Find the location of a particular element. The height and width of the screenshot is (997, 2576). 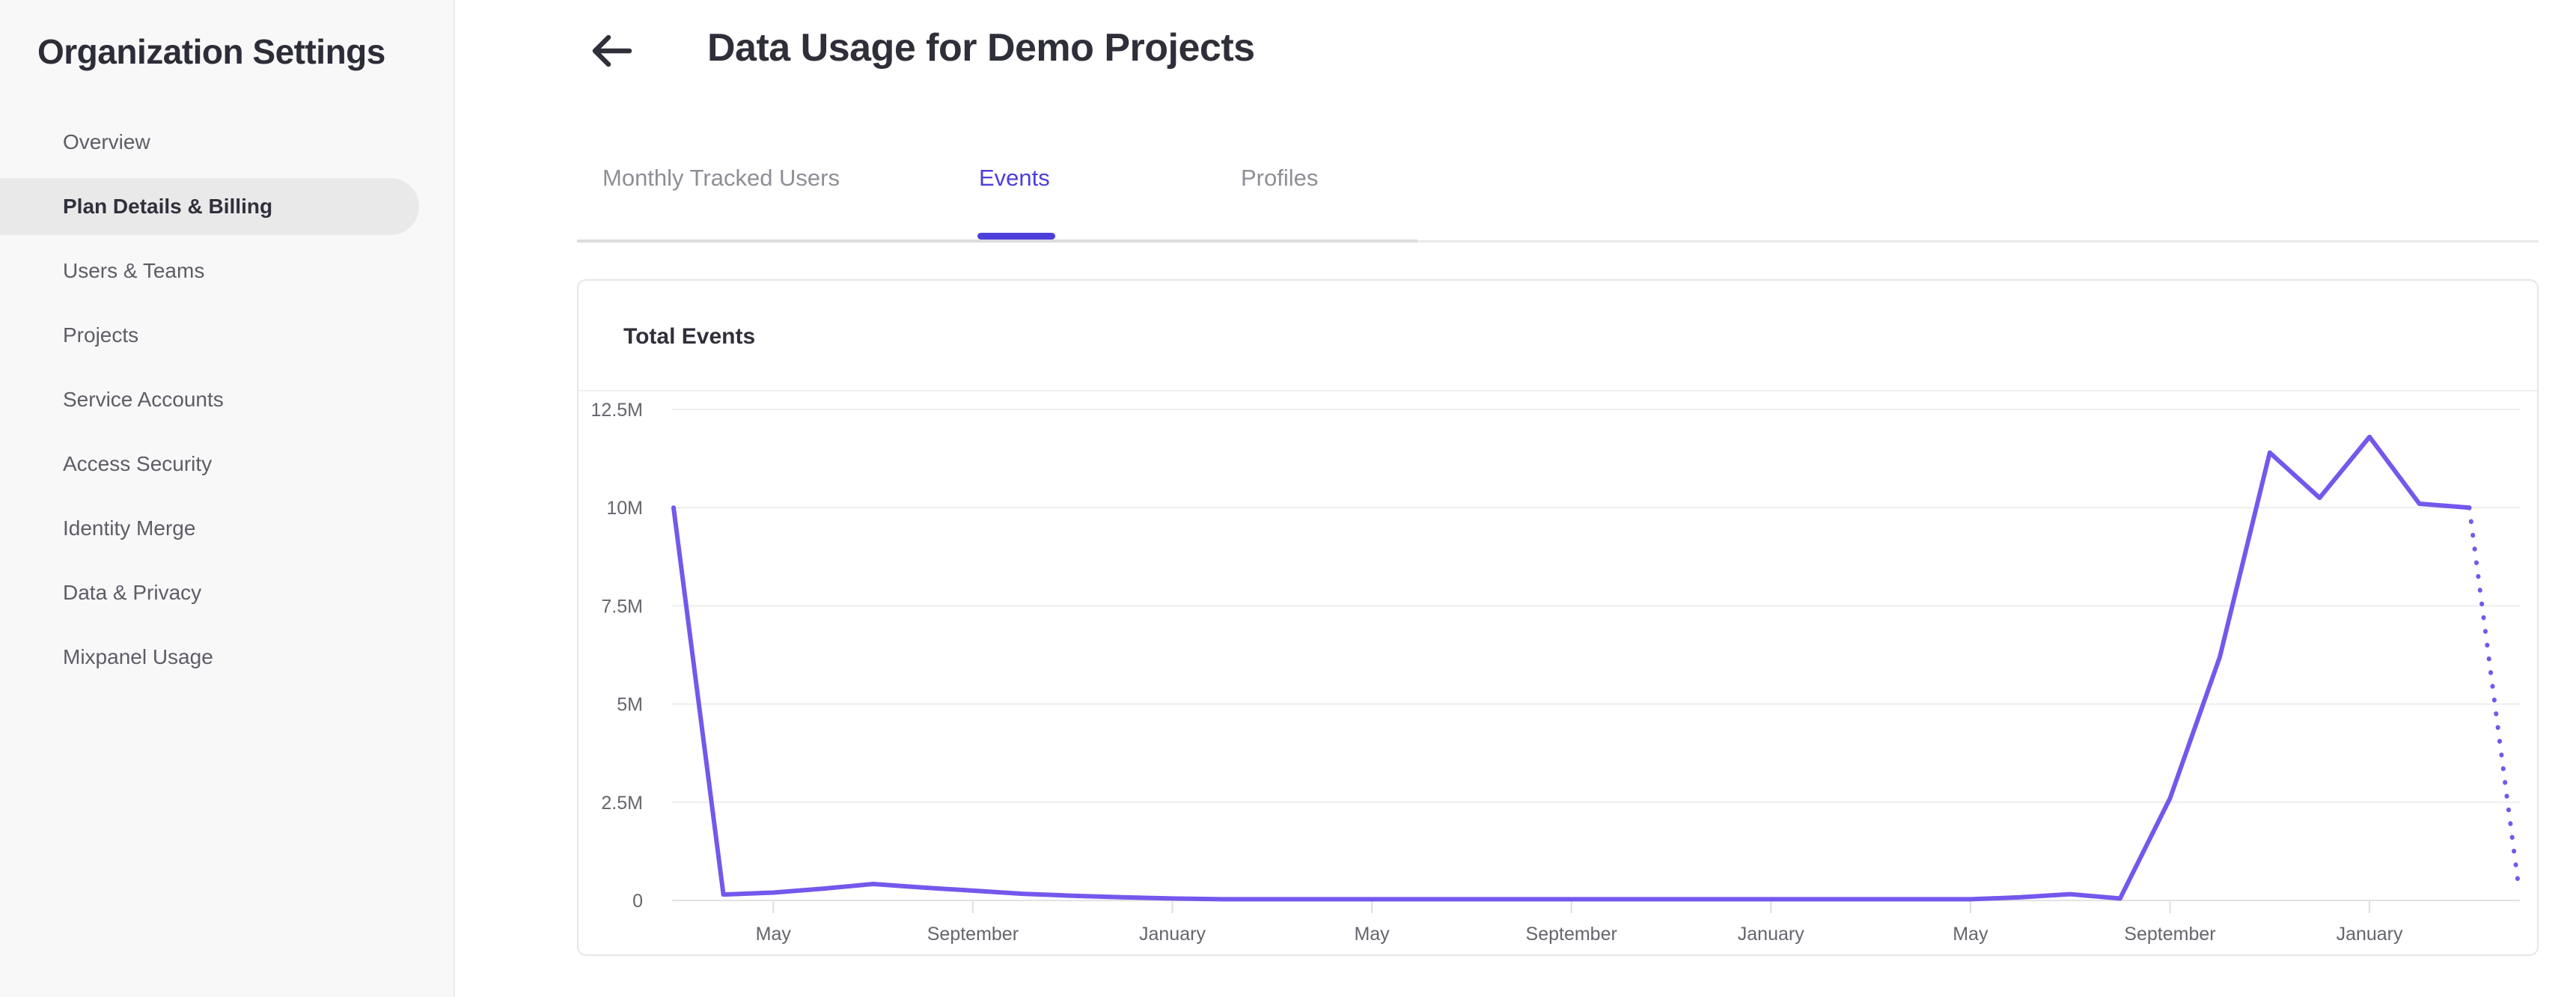

tab-monthly-tracked-users: Monthly Tracked Users is located at coordinates (721, 178).